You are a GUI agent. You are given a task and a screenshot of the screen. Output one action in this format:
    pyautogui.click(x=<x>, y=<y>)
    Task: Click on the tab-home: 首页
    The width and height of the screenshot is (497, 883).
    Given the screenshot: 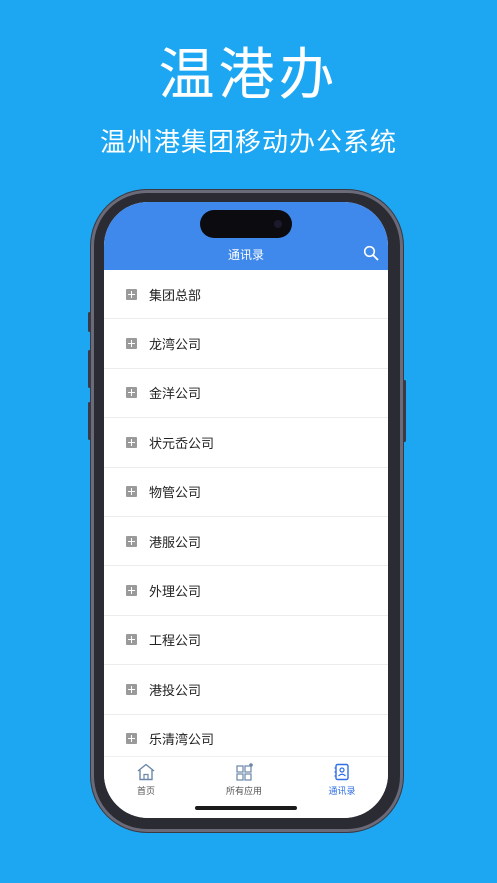 What is the action you would take?
    pyautogui.click(x=146, y=780)
    